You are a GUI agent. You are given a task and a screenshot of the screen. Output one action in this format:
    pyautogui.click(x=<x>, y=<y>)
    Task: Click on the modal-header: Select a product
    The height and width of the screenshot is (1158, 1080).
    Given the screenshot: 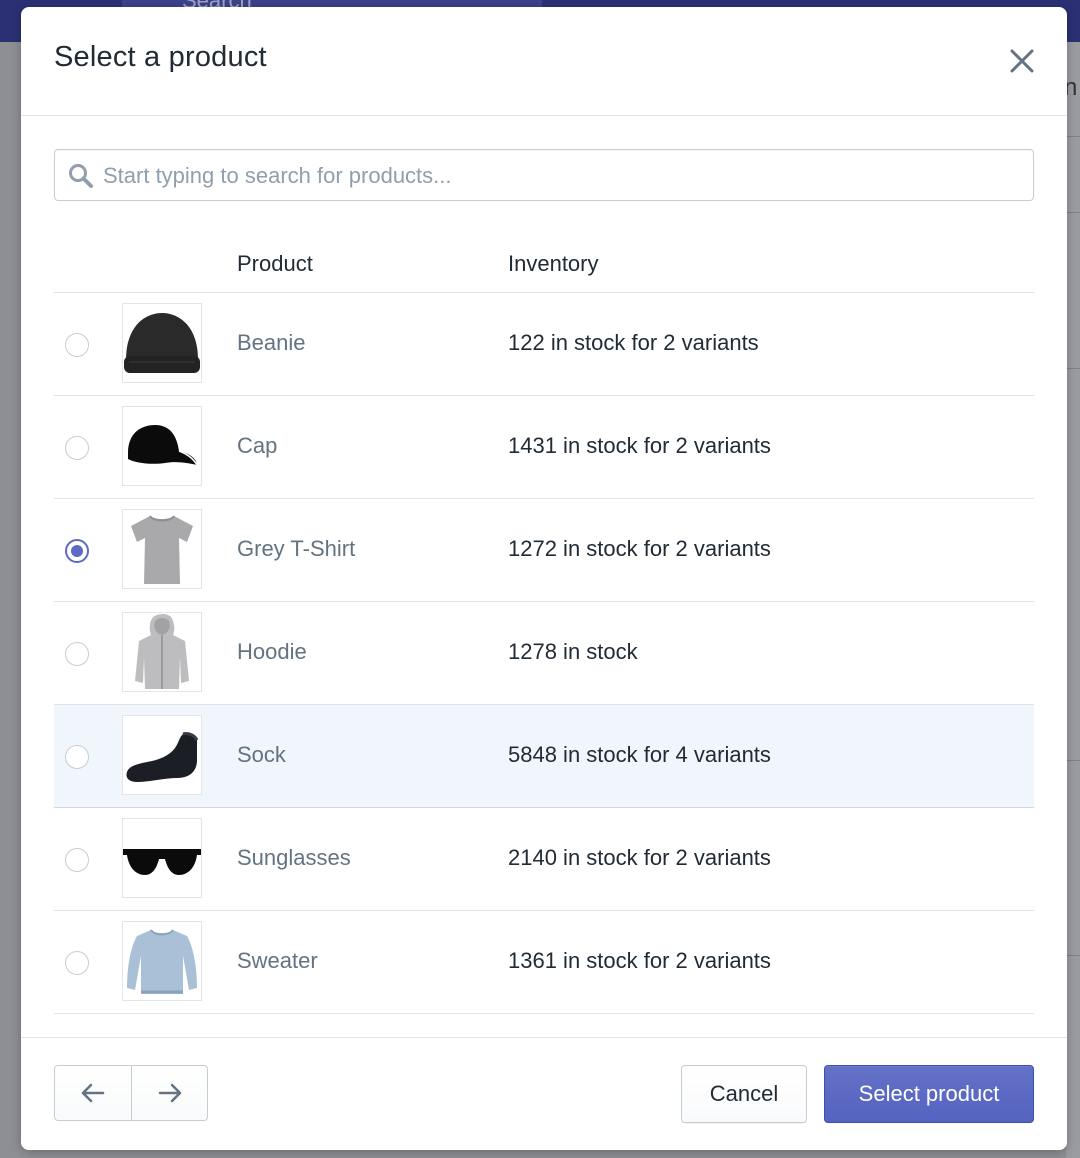 What is the action you would take?
    pyautogui.click(x=544, y=61)
    